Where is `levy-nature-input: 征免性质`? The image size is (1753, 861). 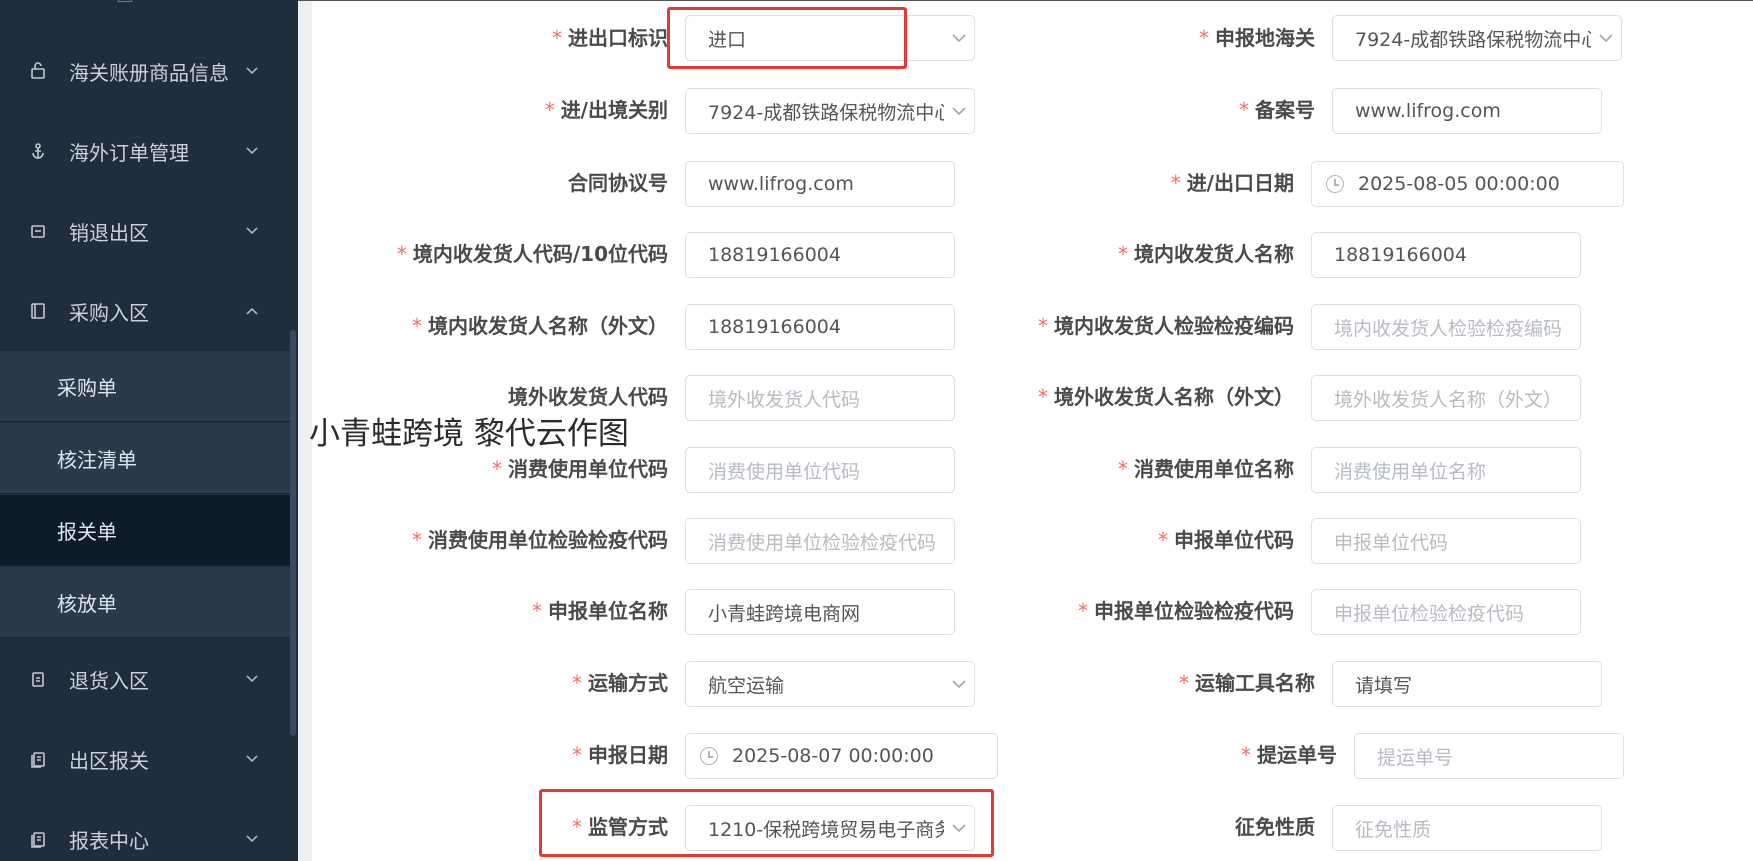 levy-nature-input: 征免性质 is located at coordinates (1467, 828).